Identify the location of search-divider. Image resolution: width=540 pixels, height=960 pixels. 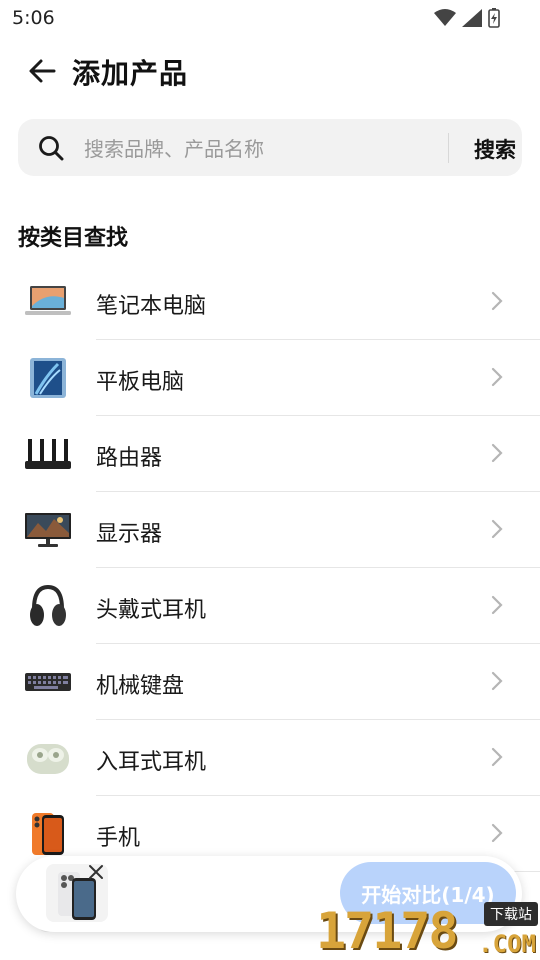
(448, 148).